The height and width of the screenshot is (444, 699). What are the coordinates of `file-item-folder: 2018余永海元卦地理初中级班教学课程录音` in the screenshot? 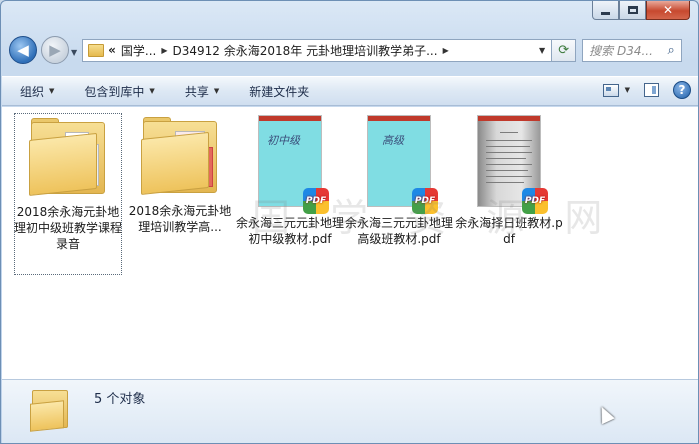 It's located at (68, 194).